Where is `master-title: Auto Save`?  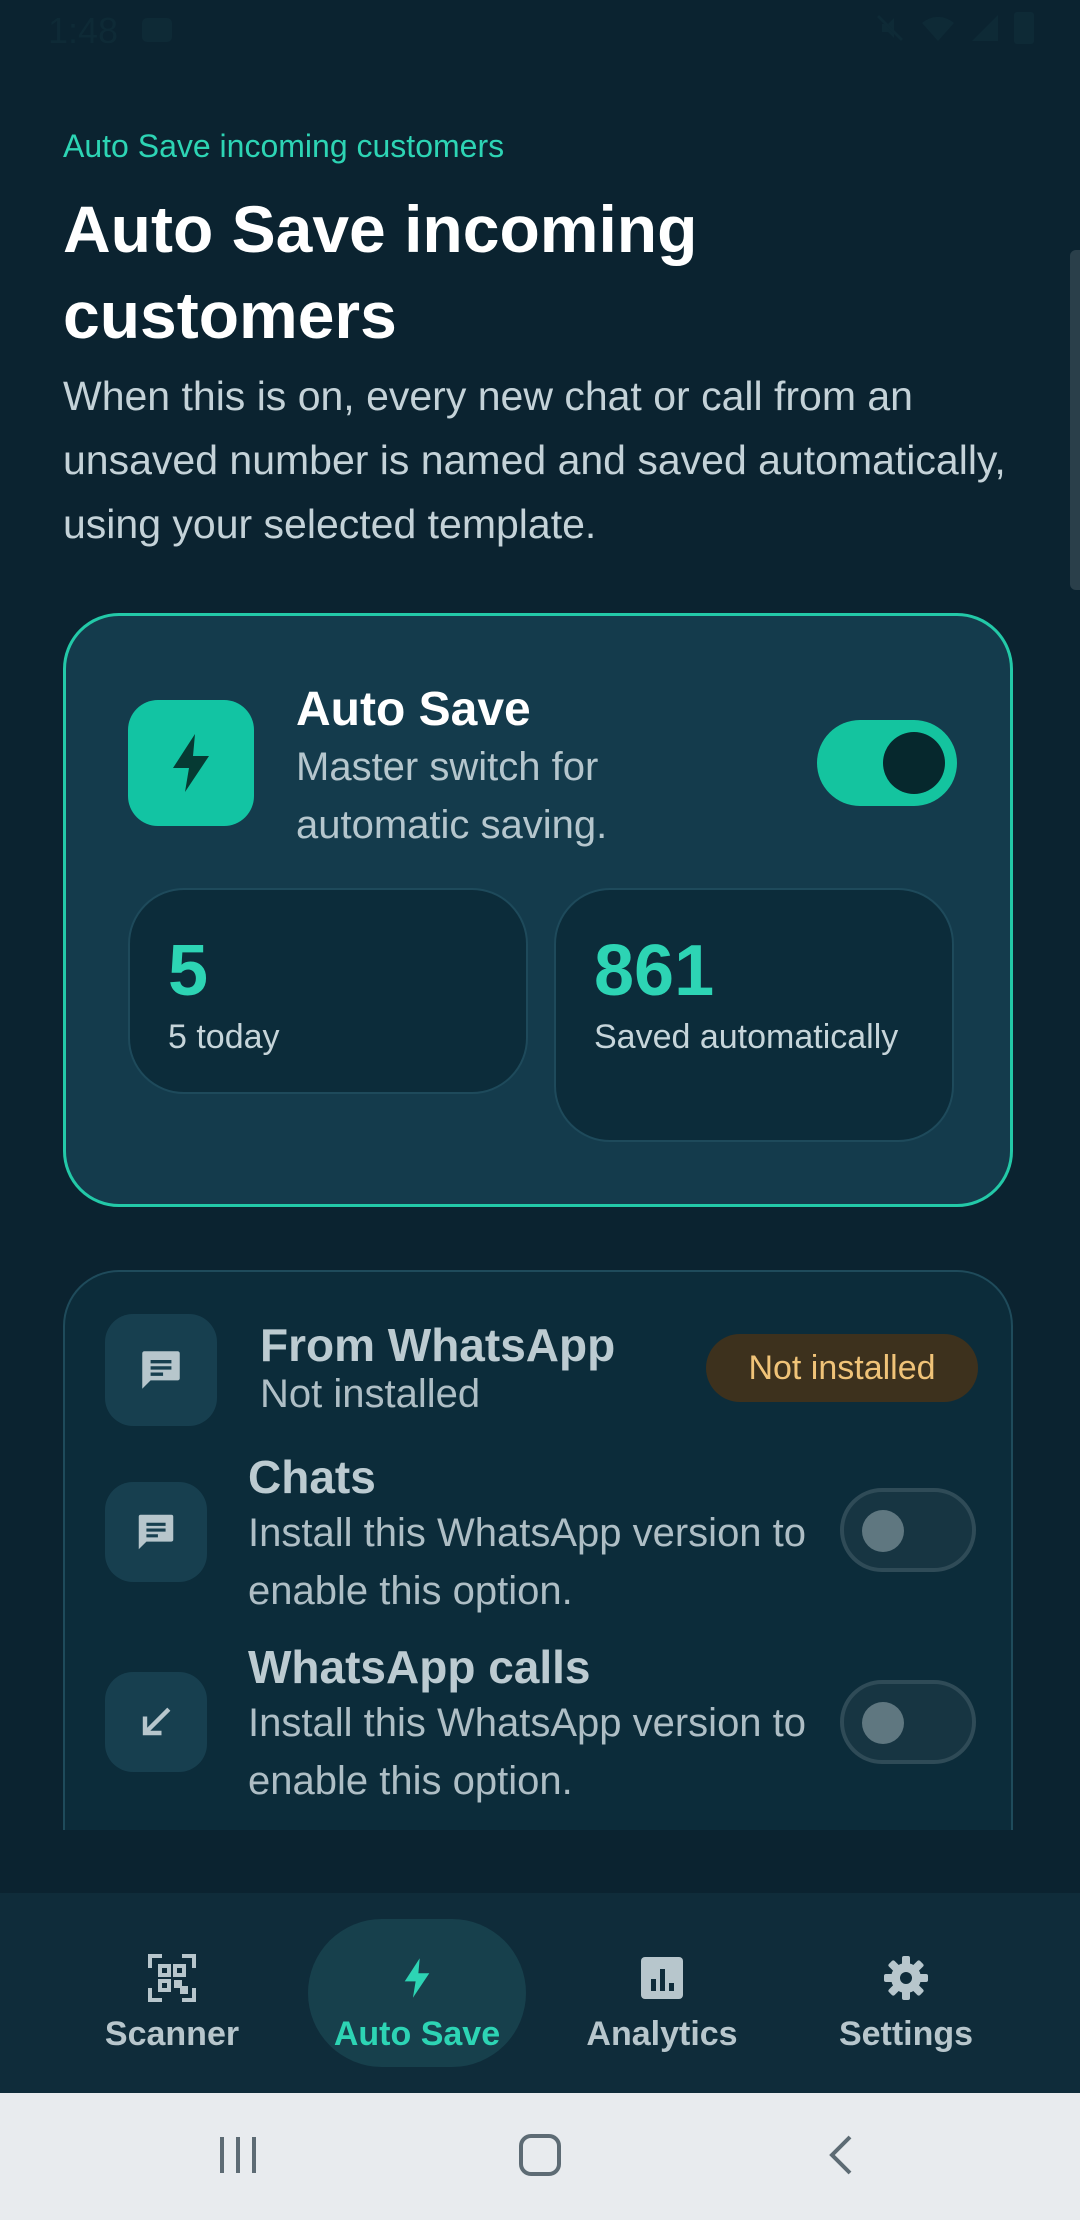 master-title: Auto Save is located at coordinates (413, 709).